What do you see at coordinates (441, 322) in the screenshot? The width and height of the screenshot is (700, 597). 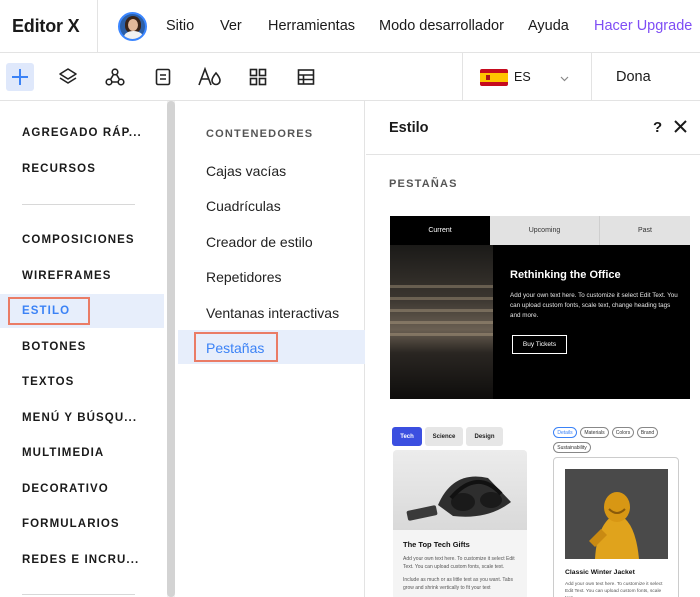 I see `office-photo` at bounding box center [441, 322].